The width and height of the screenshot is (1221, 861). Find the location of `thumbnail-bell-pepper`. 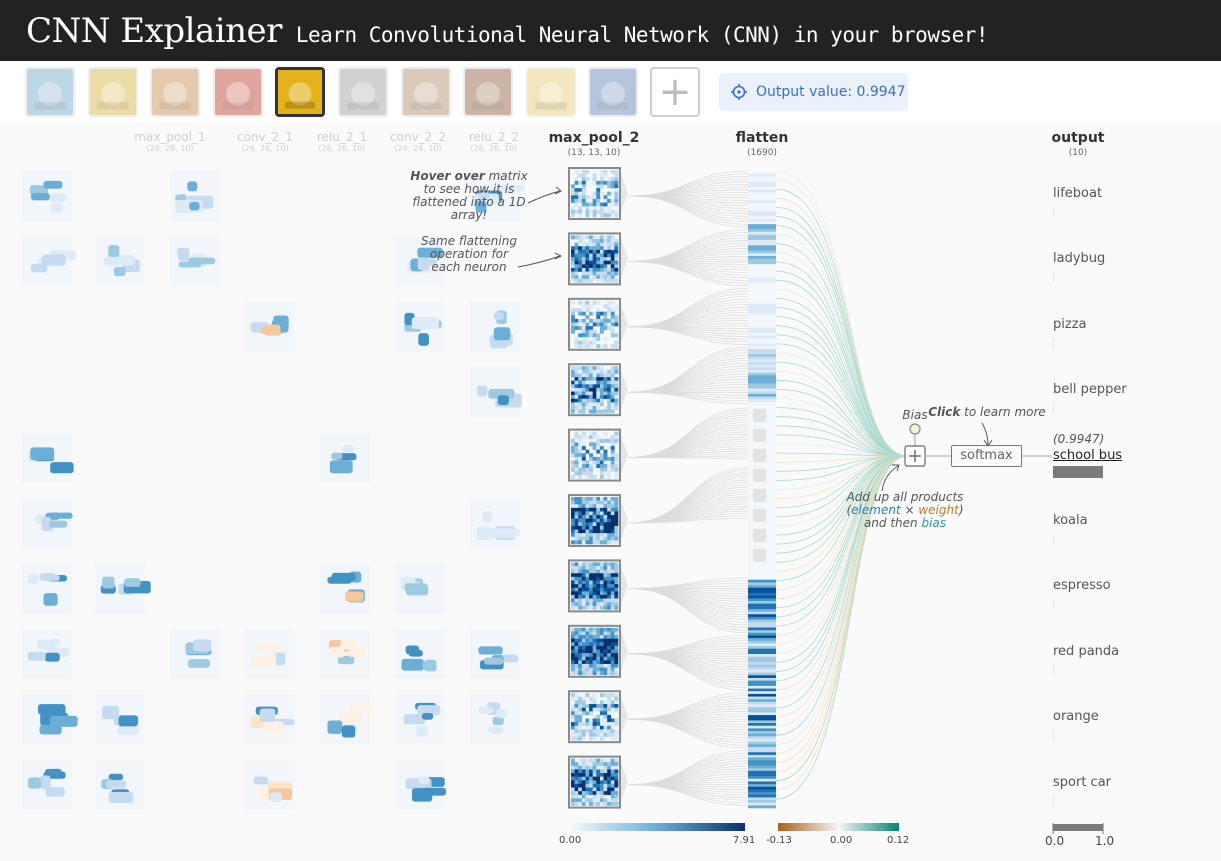

thumbnail-bell-pepper is located at coordinates (237, 92).